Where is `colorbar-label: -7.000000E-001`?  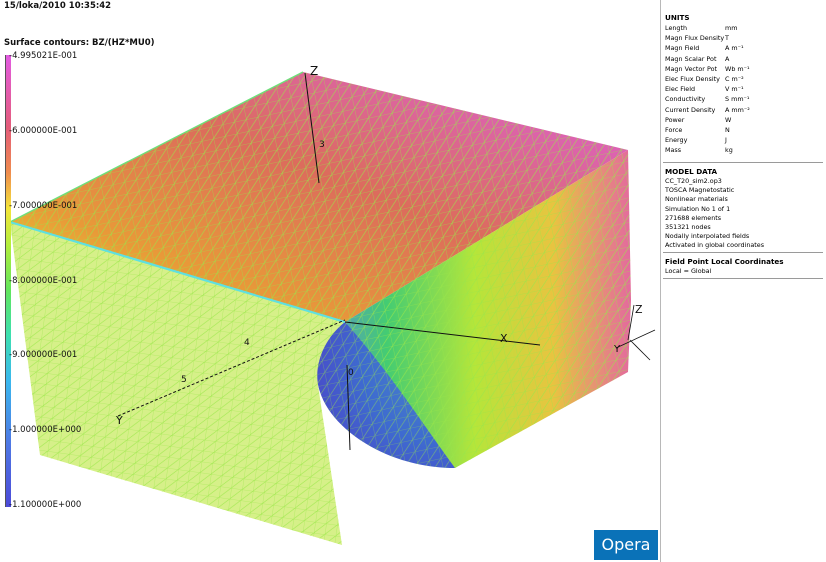
colorbar-label: -7.000000E-001 is located at coordinates (43, 206).